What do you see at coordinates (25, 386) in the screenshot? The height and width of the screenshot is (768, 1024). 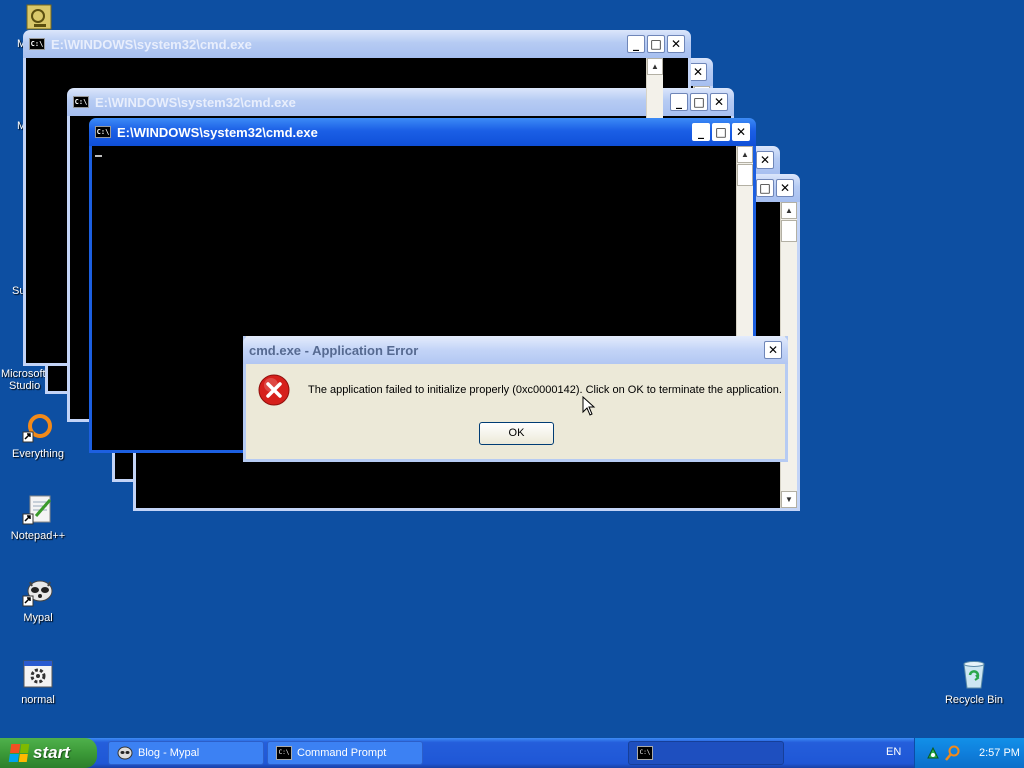 I see `desktop-label-partial-5: Studio` at bounding box center [25, 386].